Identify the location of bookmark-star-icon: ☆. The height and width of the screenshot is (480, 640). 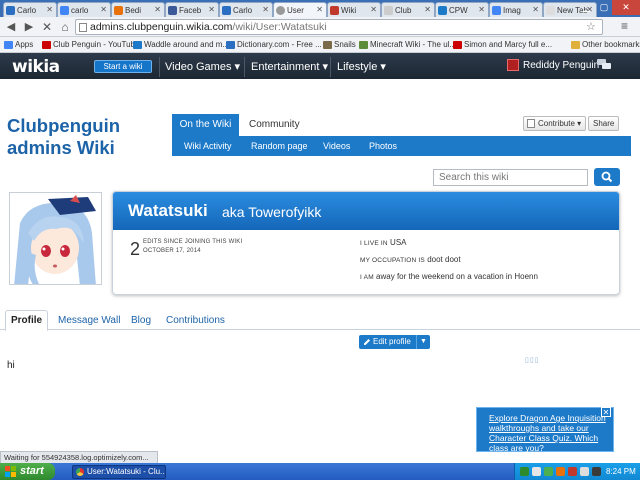
(591, 26).